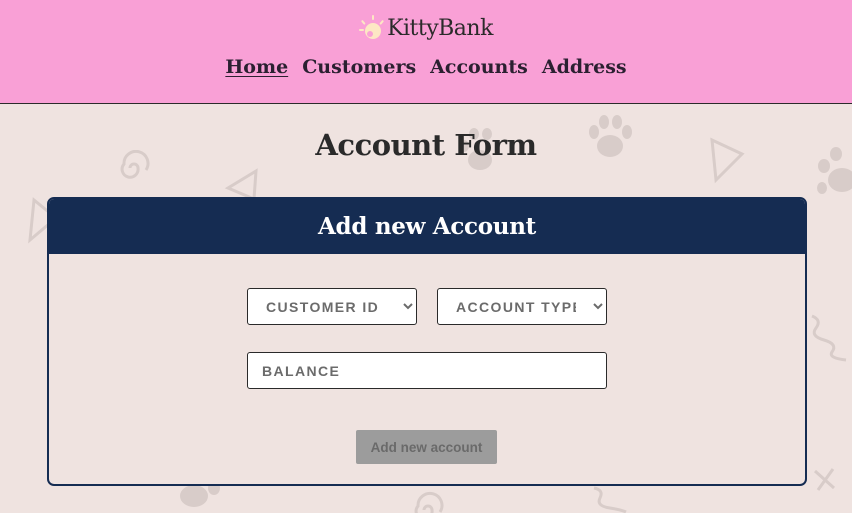 This screenshot has width=852, height=513. Describe the element at coordinates (825, 479) in the screenshot. I see `cross-decoration` at that location.